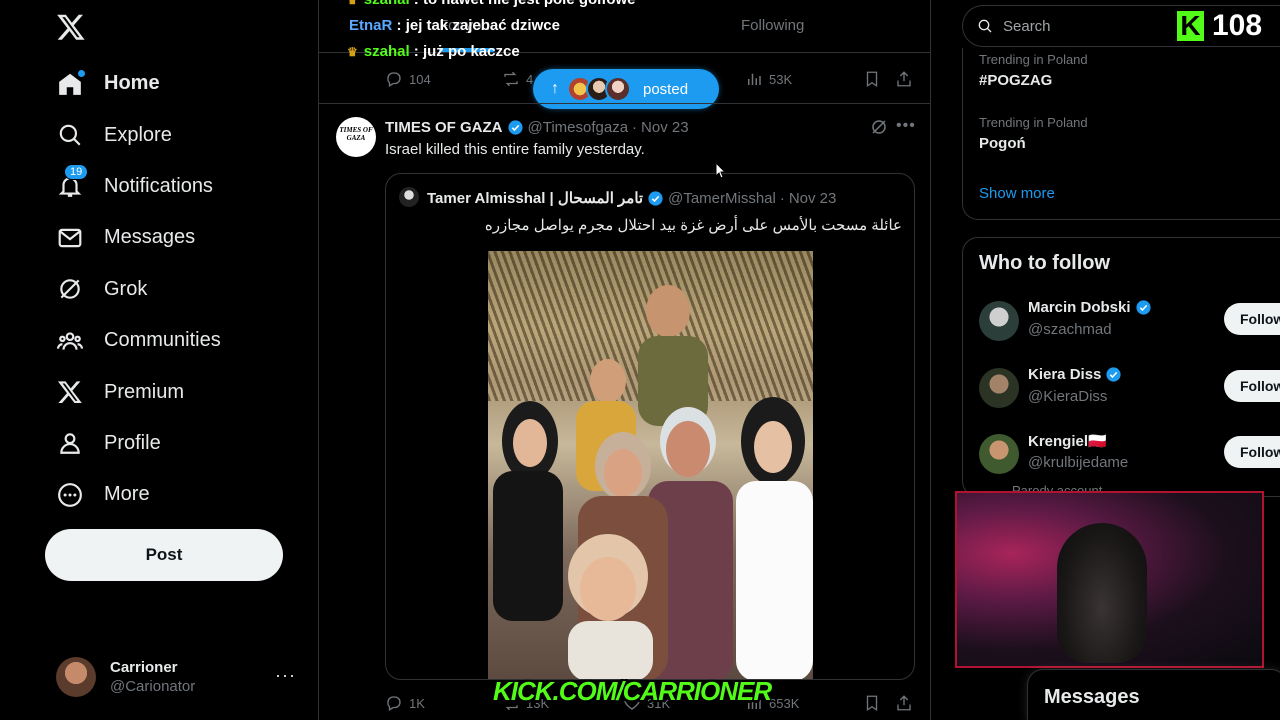 Image resolution: width=1280 pixels, height=720 pixels. I want to click on quote-author-name: Tamer Almisshal | تامر المسحال, so click(535, 198).